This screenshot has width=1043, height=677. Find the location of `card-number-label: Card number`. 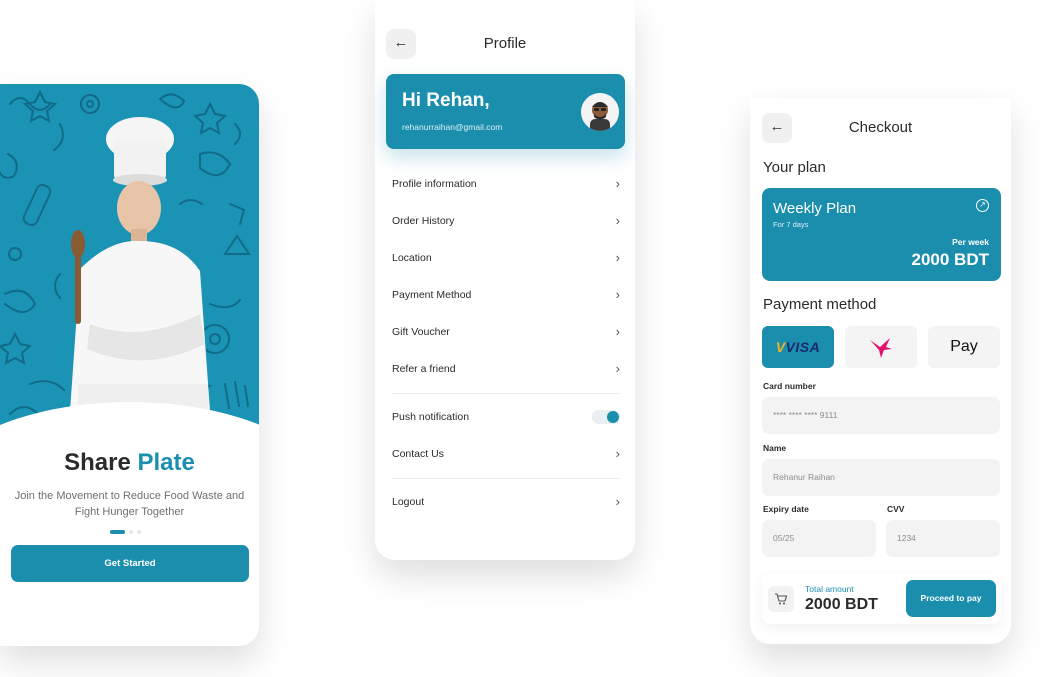

card-number-label: Card number is located at coordinates (789, 386).